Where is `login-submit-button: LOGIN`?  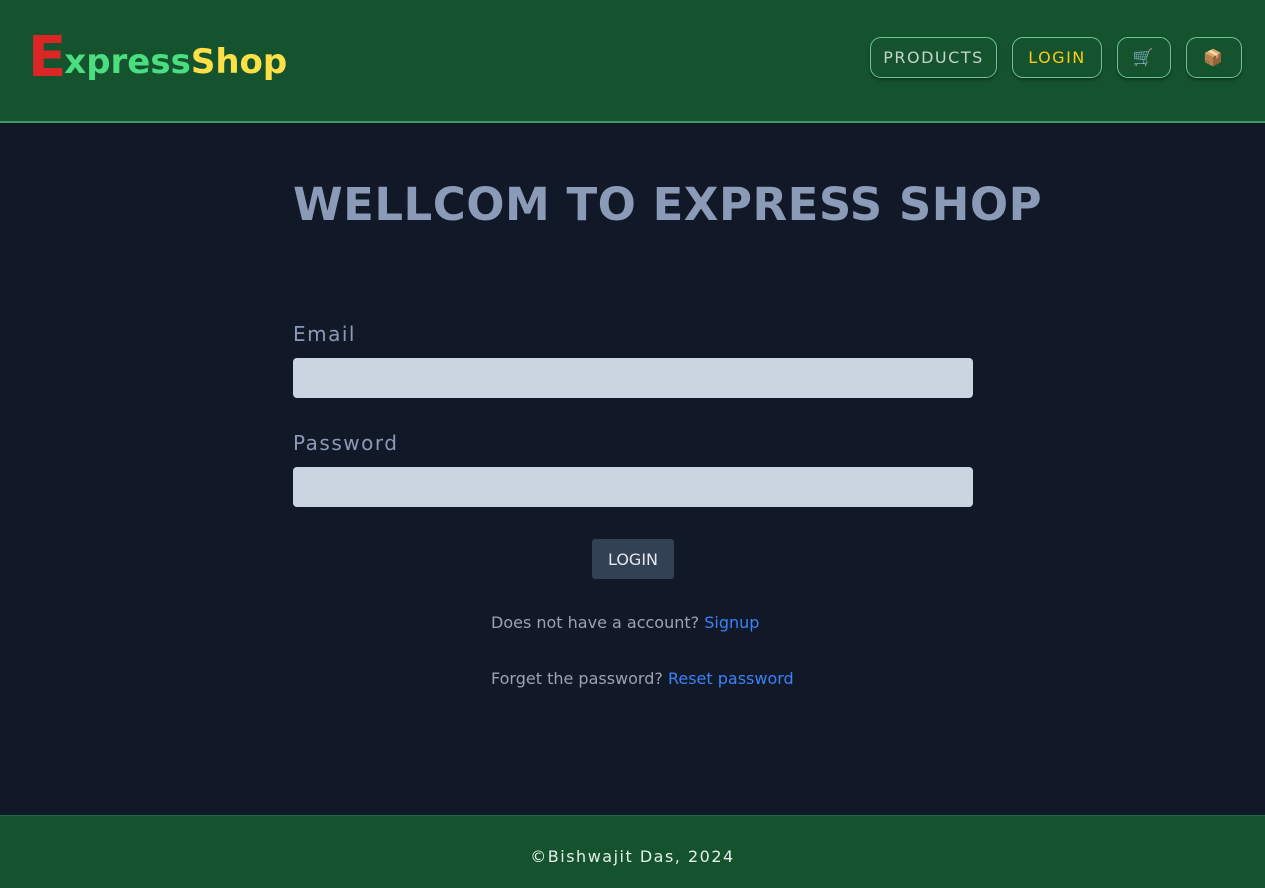
login-submit-button: LOGIN is located at coordinates (633, 559).